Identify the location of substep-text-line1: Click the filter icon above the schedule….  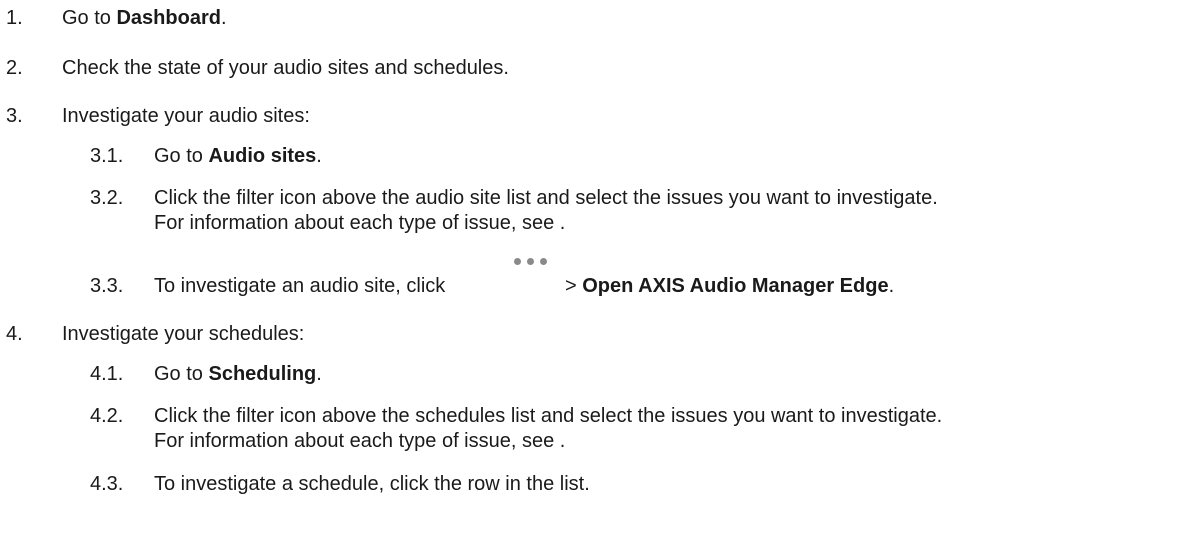
(548, 416).